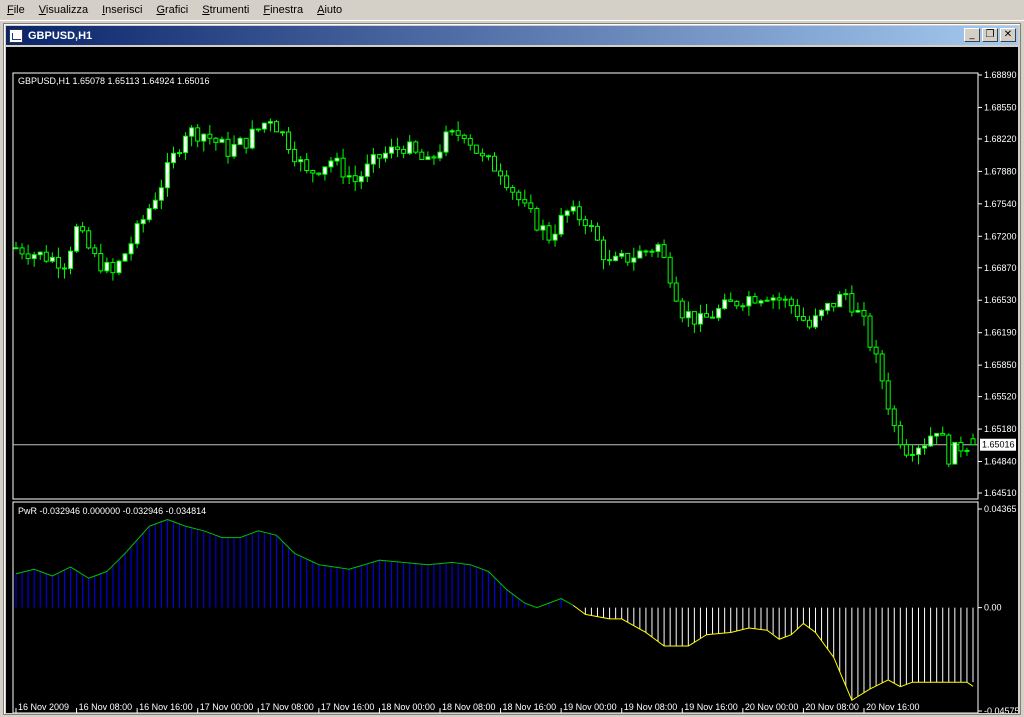 The width and height of the screenshot is (1024, 717). I want to click on price-axis-label: 1.66870, so click(1000, 268).